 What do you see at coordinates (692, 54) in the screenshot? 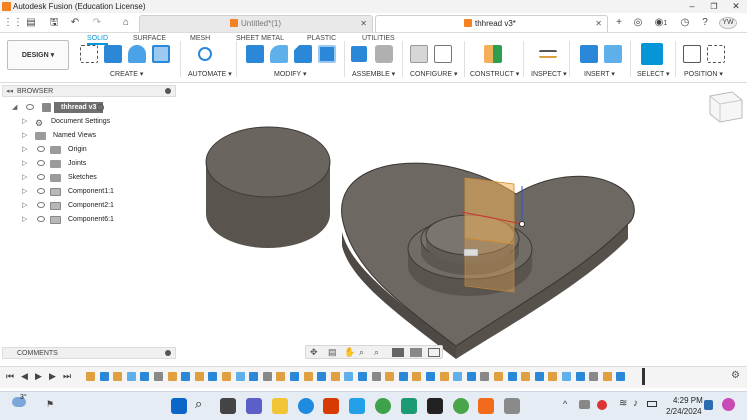
I see `capture-position-icon` at bounding box center [692, 54].